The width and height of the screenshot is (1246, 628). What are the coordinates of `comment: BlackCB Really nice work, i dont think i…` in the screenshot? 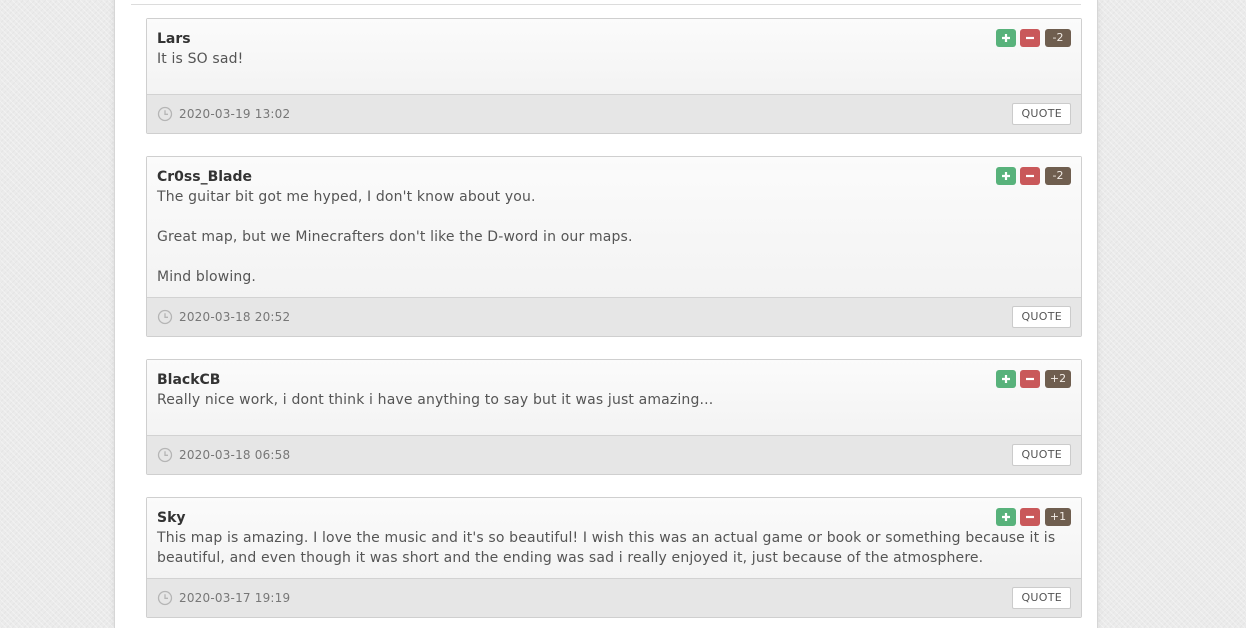 It's located at (614, 417).